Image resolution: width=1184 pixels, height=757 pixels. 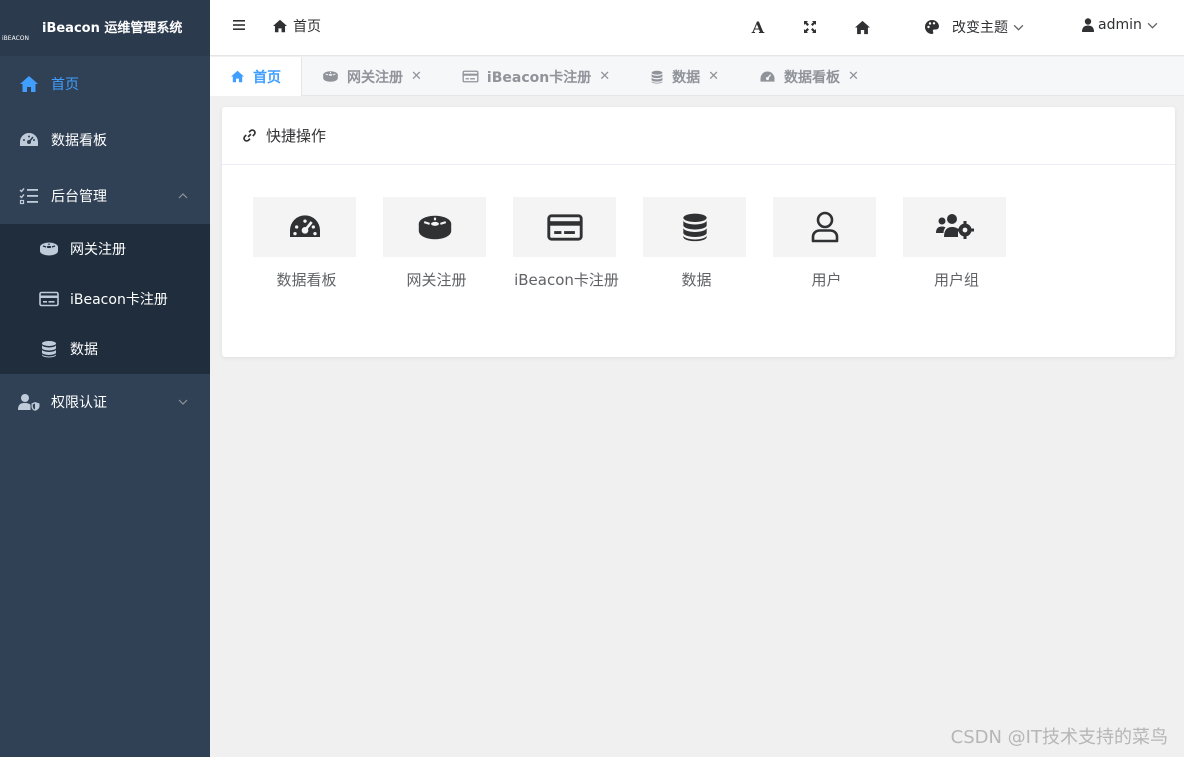 What do you see at coordinates (698, 136) in the screenshot?
I see `card-header: 快捷操作` at bounding box center [698, 136].